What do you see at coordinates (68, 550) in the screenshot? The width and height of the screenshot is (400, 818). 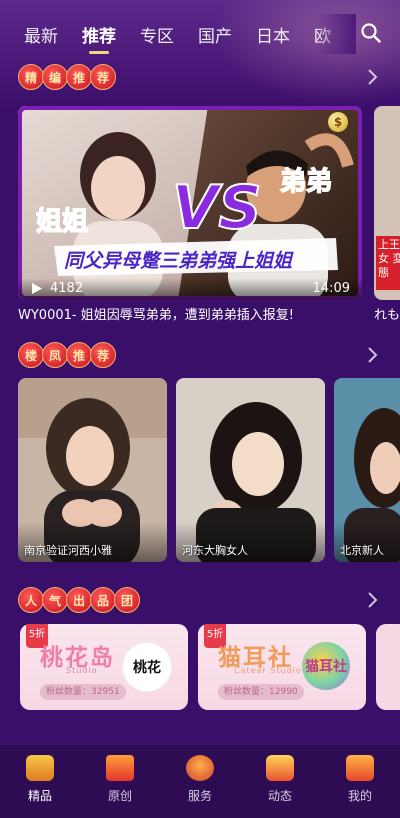 I see `profile-caption: 南京验证河西小雅` at bounding box center [68, 550].